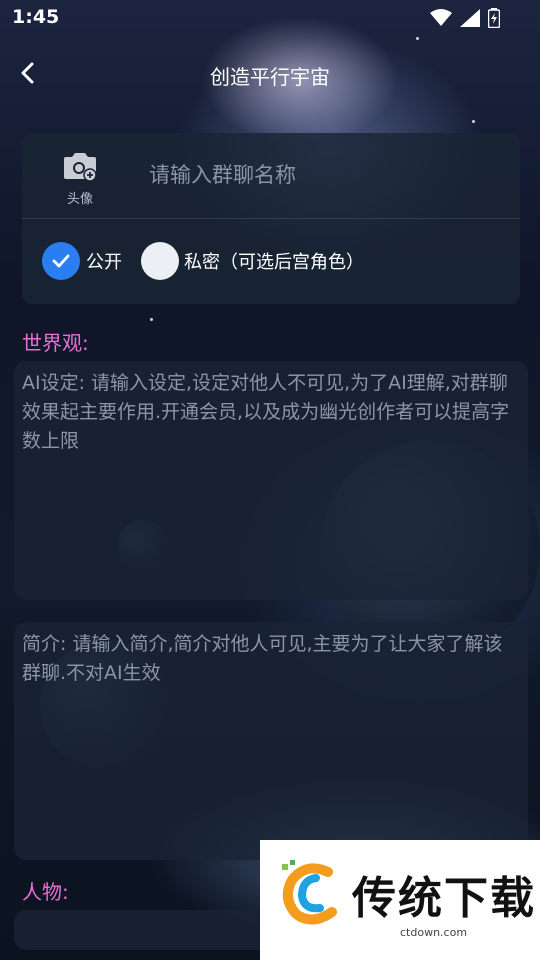 This screenshot has height=960, width=540. I want to click on battery-charging-icon, so click(494, 18).